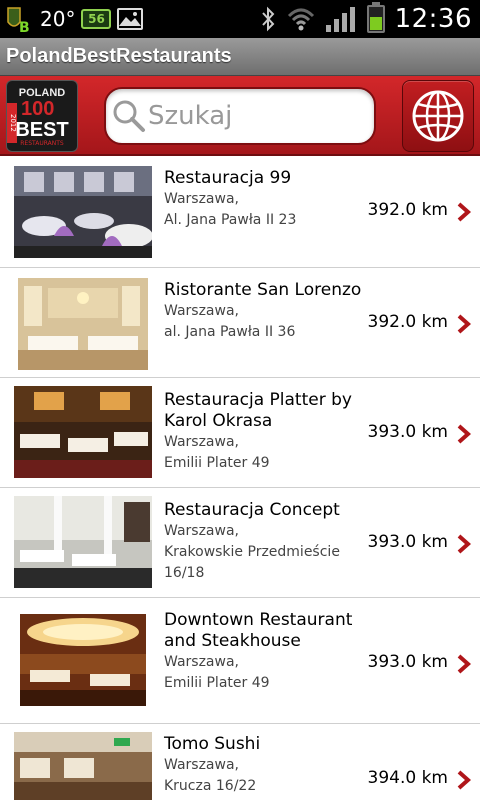 The height and width of the screenshot is (800, 480). Describe the element at coordinates (18, 20) in the screenshot. I see `app-shield-icon: B` at that location.